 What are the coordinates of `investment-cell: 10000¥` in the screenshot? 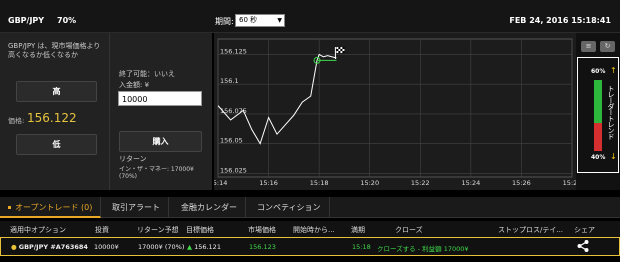 It's located at (106, 247).